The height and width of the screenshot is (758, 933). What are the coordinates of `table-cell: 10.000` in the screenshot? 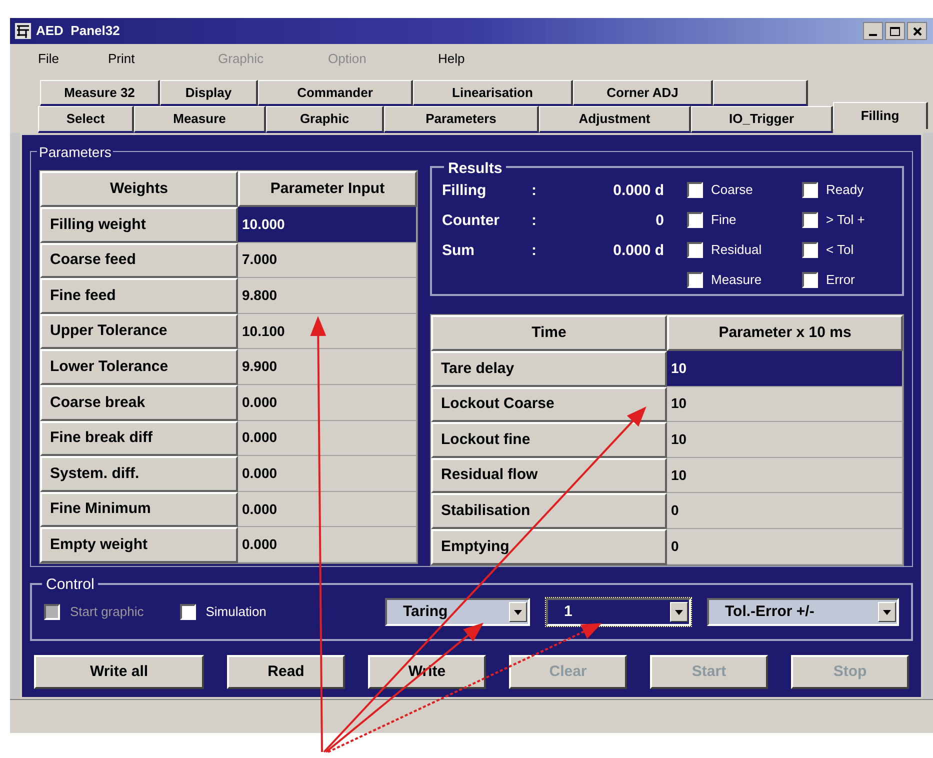 It's located at (327, 225).